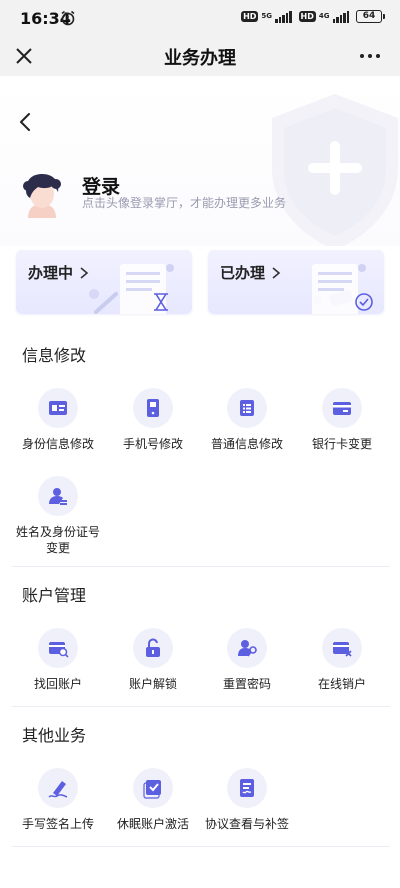  Describe the element at coordinates (243, 273) in the screenshot. I see `completed-label: 已办理` at that location.